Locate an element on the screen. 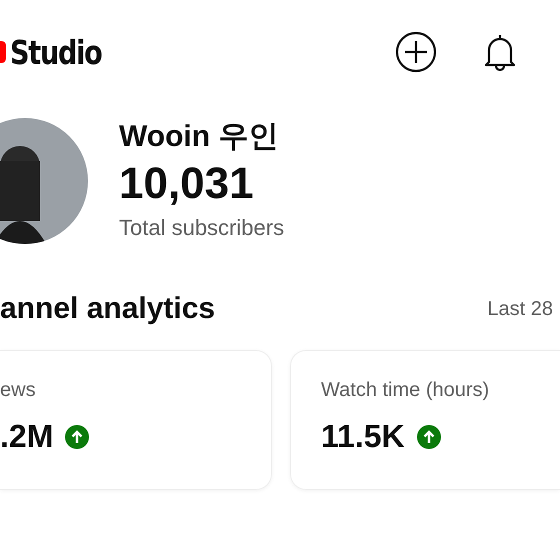 This screenshot has height=560, width=560. metric-label: ews is located at coordinates (18, 390).